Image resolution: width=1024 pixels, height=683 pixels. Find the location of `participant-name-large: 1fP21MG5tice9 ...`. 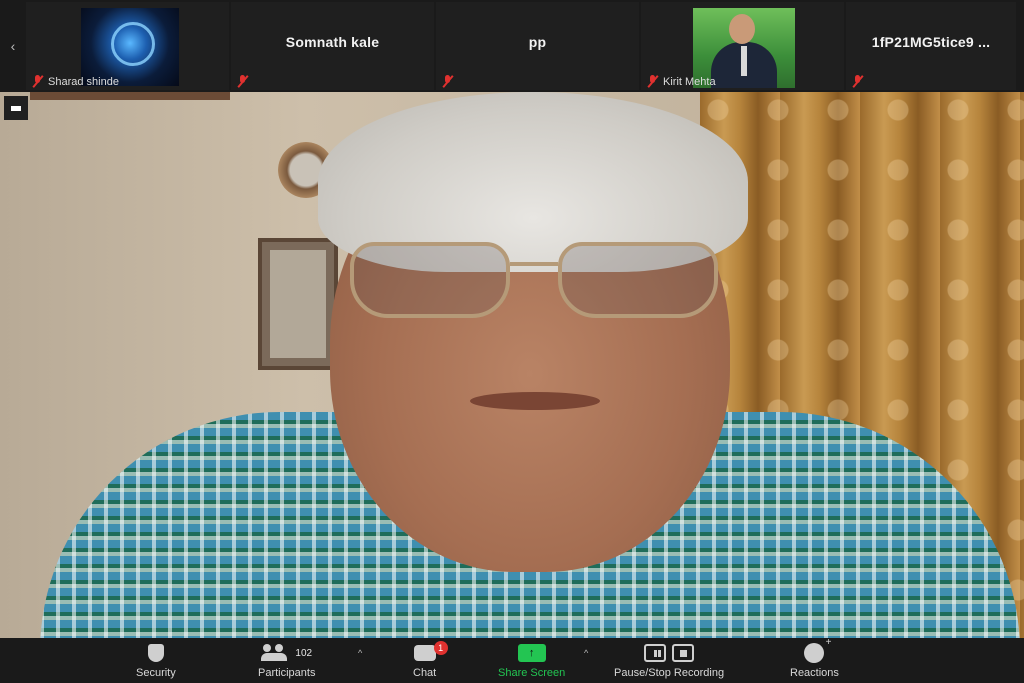

participant-name-large: 1fP21MG5tice9 ... is located at coordinates (931, 42).